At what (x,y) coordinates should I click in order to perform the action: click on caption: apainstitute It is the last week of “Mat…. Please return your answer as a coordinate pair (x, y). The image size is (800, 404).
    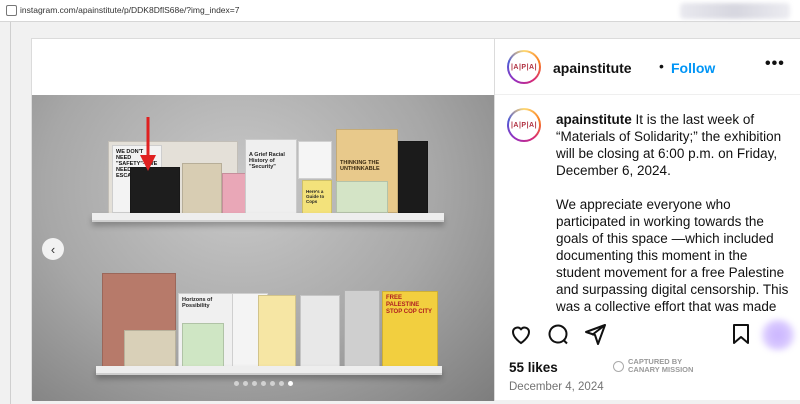
    Looking at the image, I should click on (675, 212).